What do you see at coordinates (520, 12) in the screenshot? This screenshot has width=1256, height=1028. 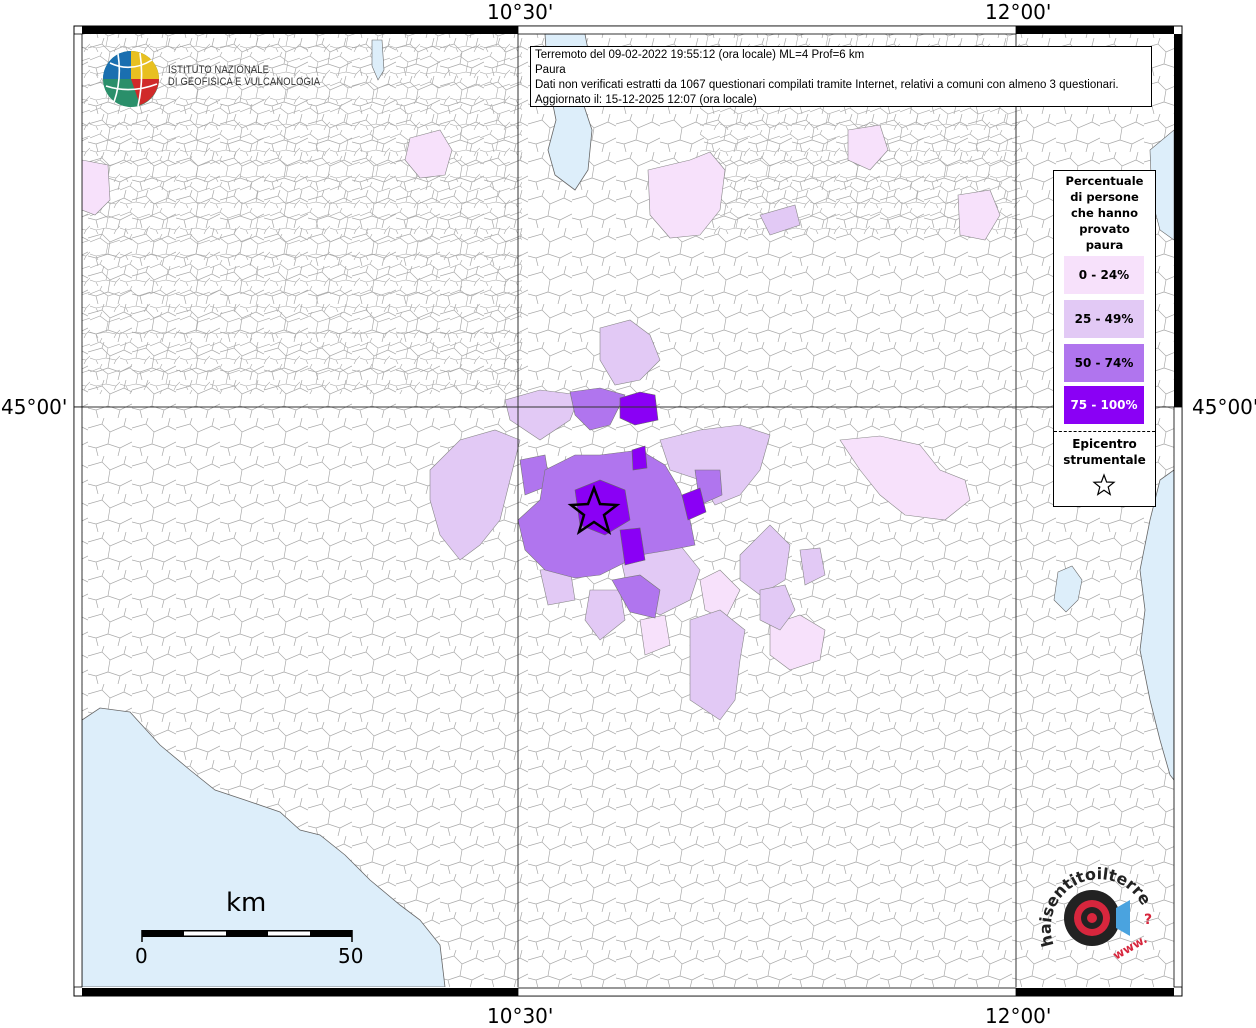 I see `lon-label-top-left: 10°30'` at bounding box center [520, 12].